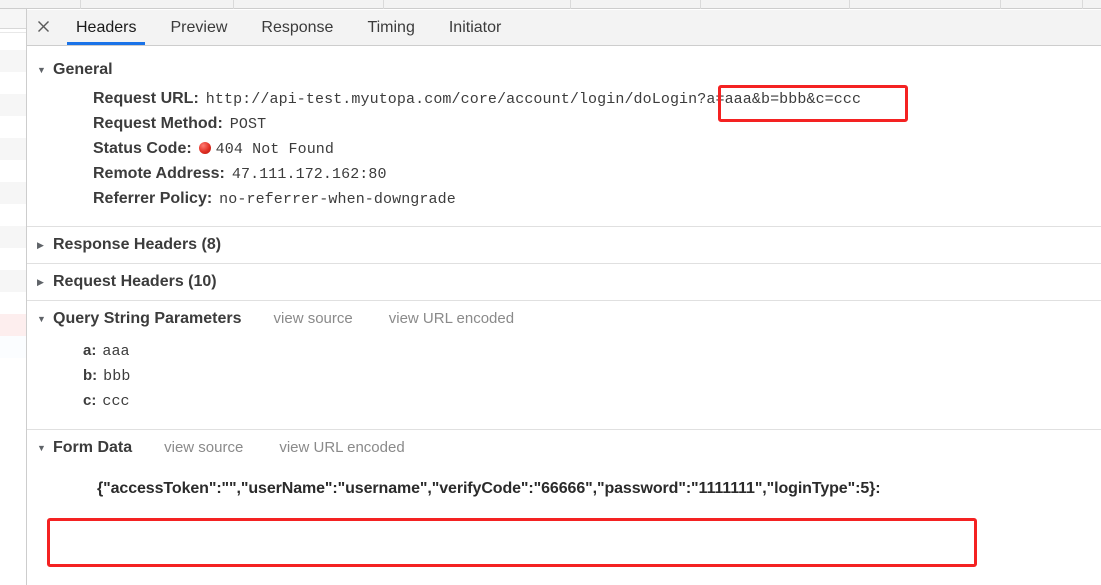  I want to click on remote-address-value: 47.111.172.162:80, so click(309, 174).